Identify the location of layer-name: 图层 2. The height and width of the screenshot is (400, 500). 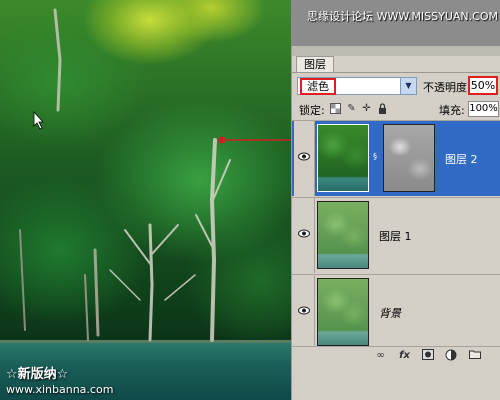
(461, 159).